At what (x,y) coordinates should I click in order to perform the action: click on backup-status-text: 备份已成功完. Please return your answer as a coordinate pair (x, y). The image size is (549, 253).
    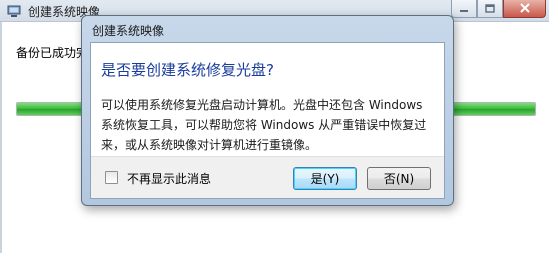
    Looking at the image, I should click on (52, 53).